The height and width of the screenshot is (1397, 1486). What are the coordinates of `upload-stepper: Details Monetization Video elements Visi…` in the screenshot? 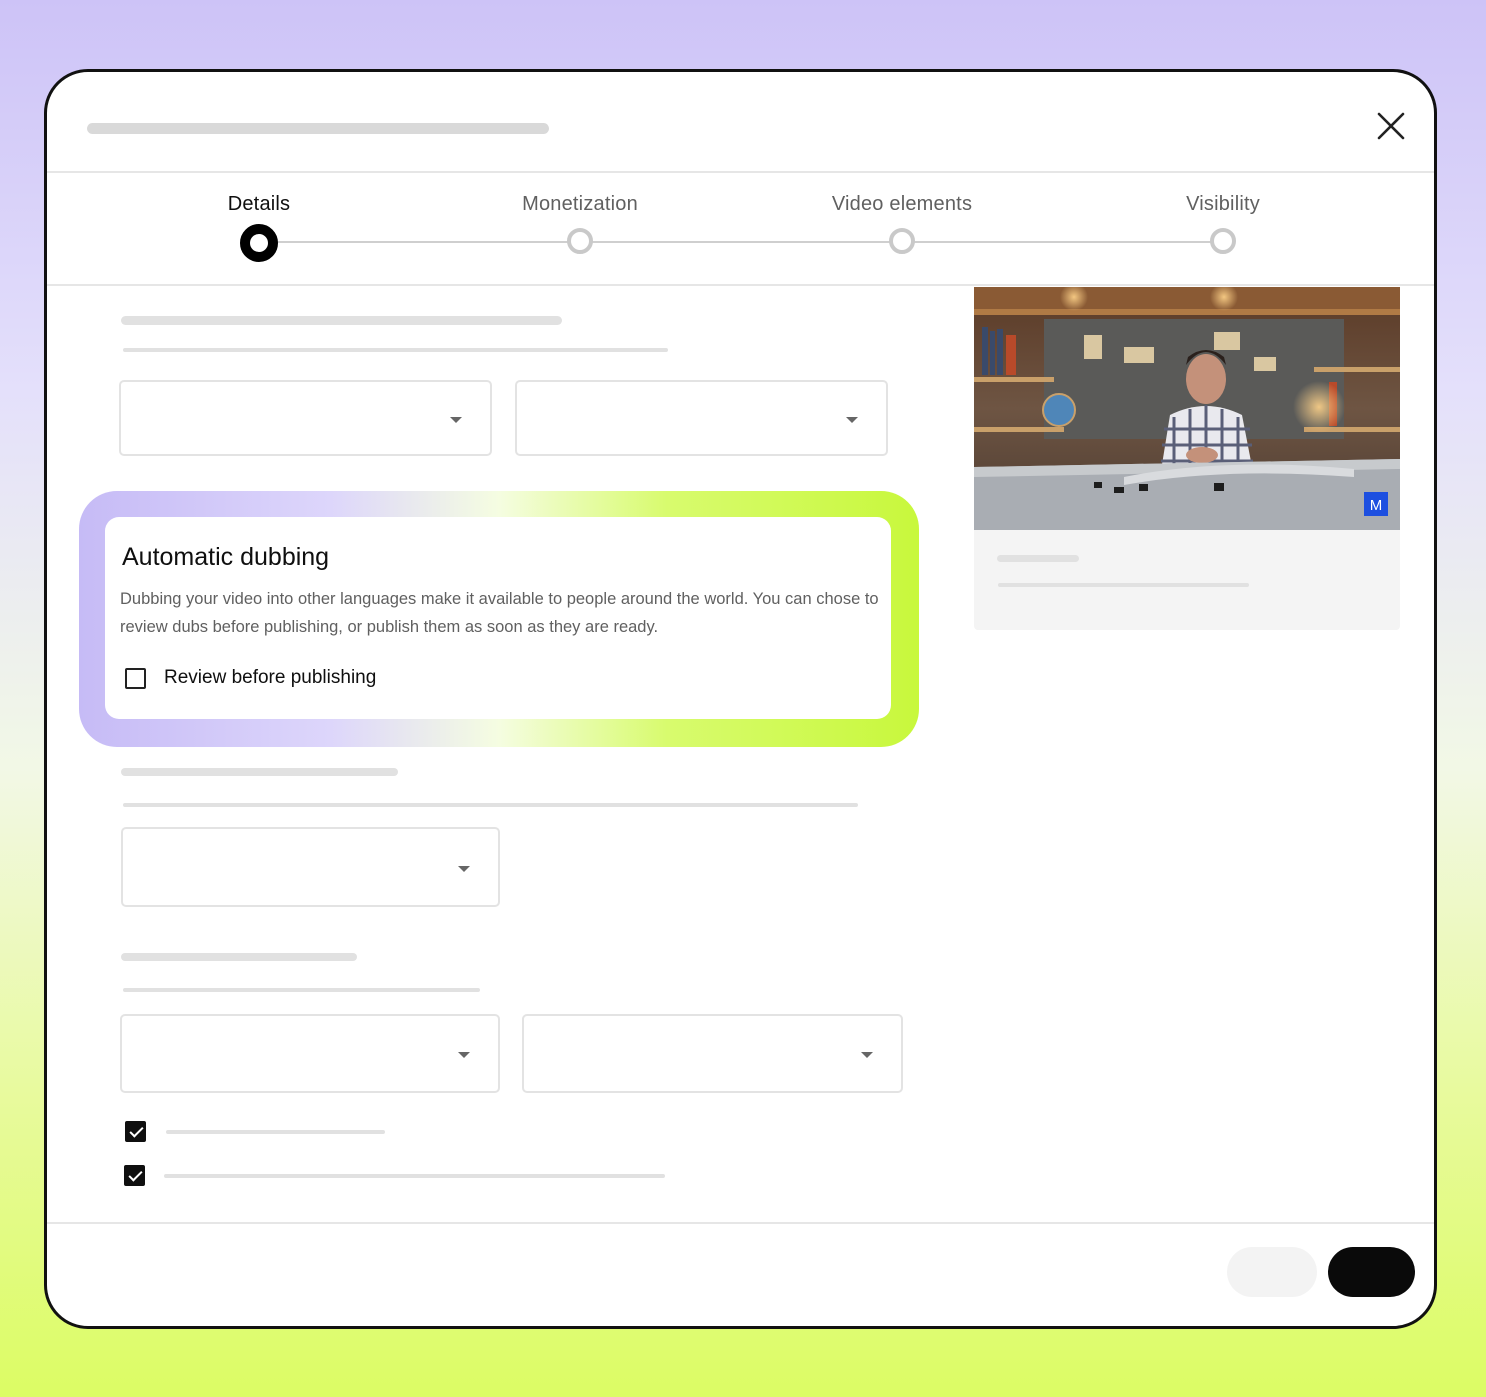 It's located at (740, 228).